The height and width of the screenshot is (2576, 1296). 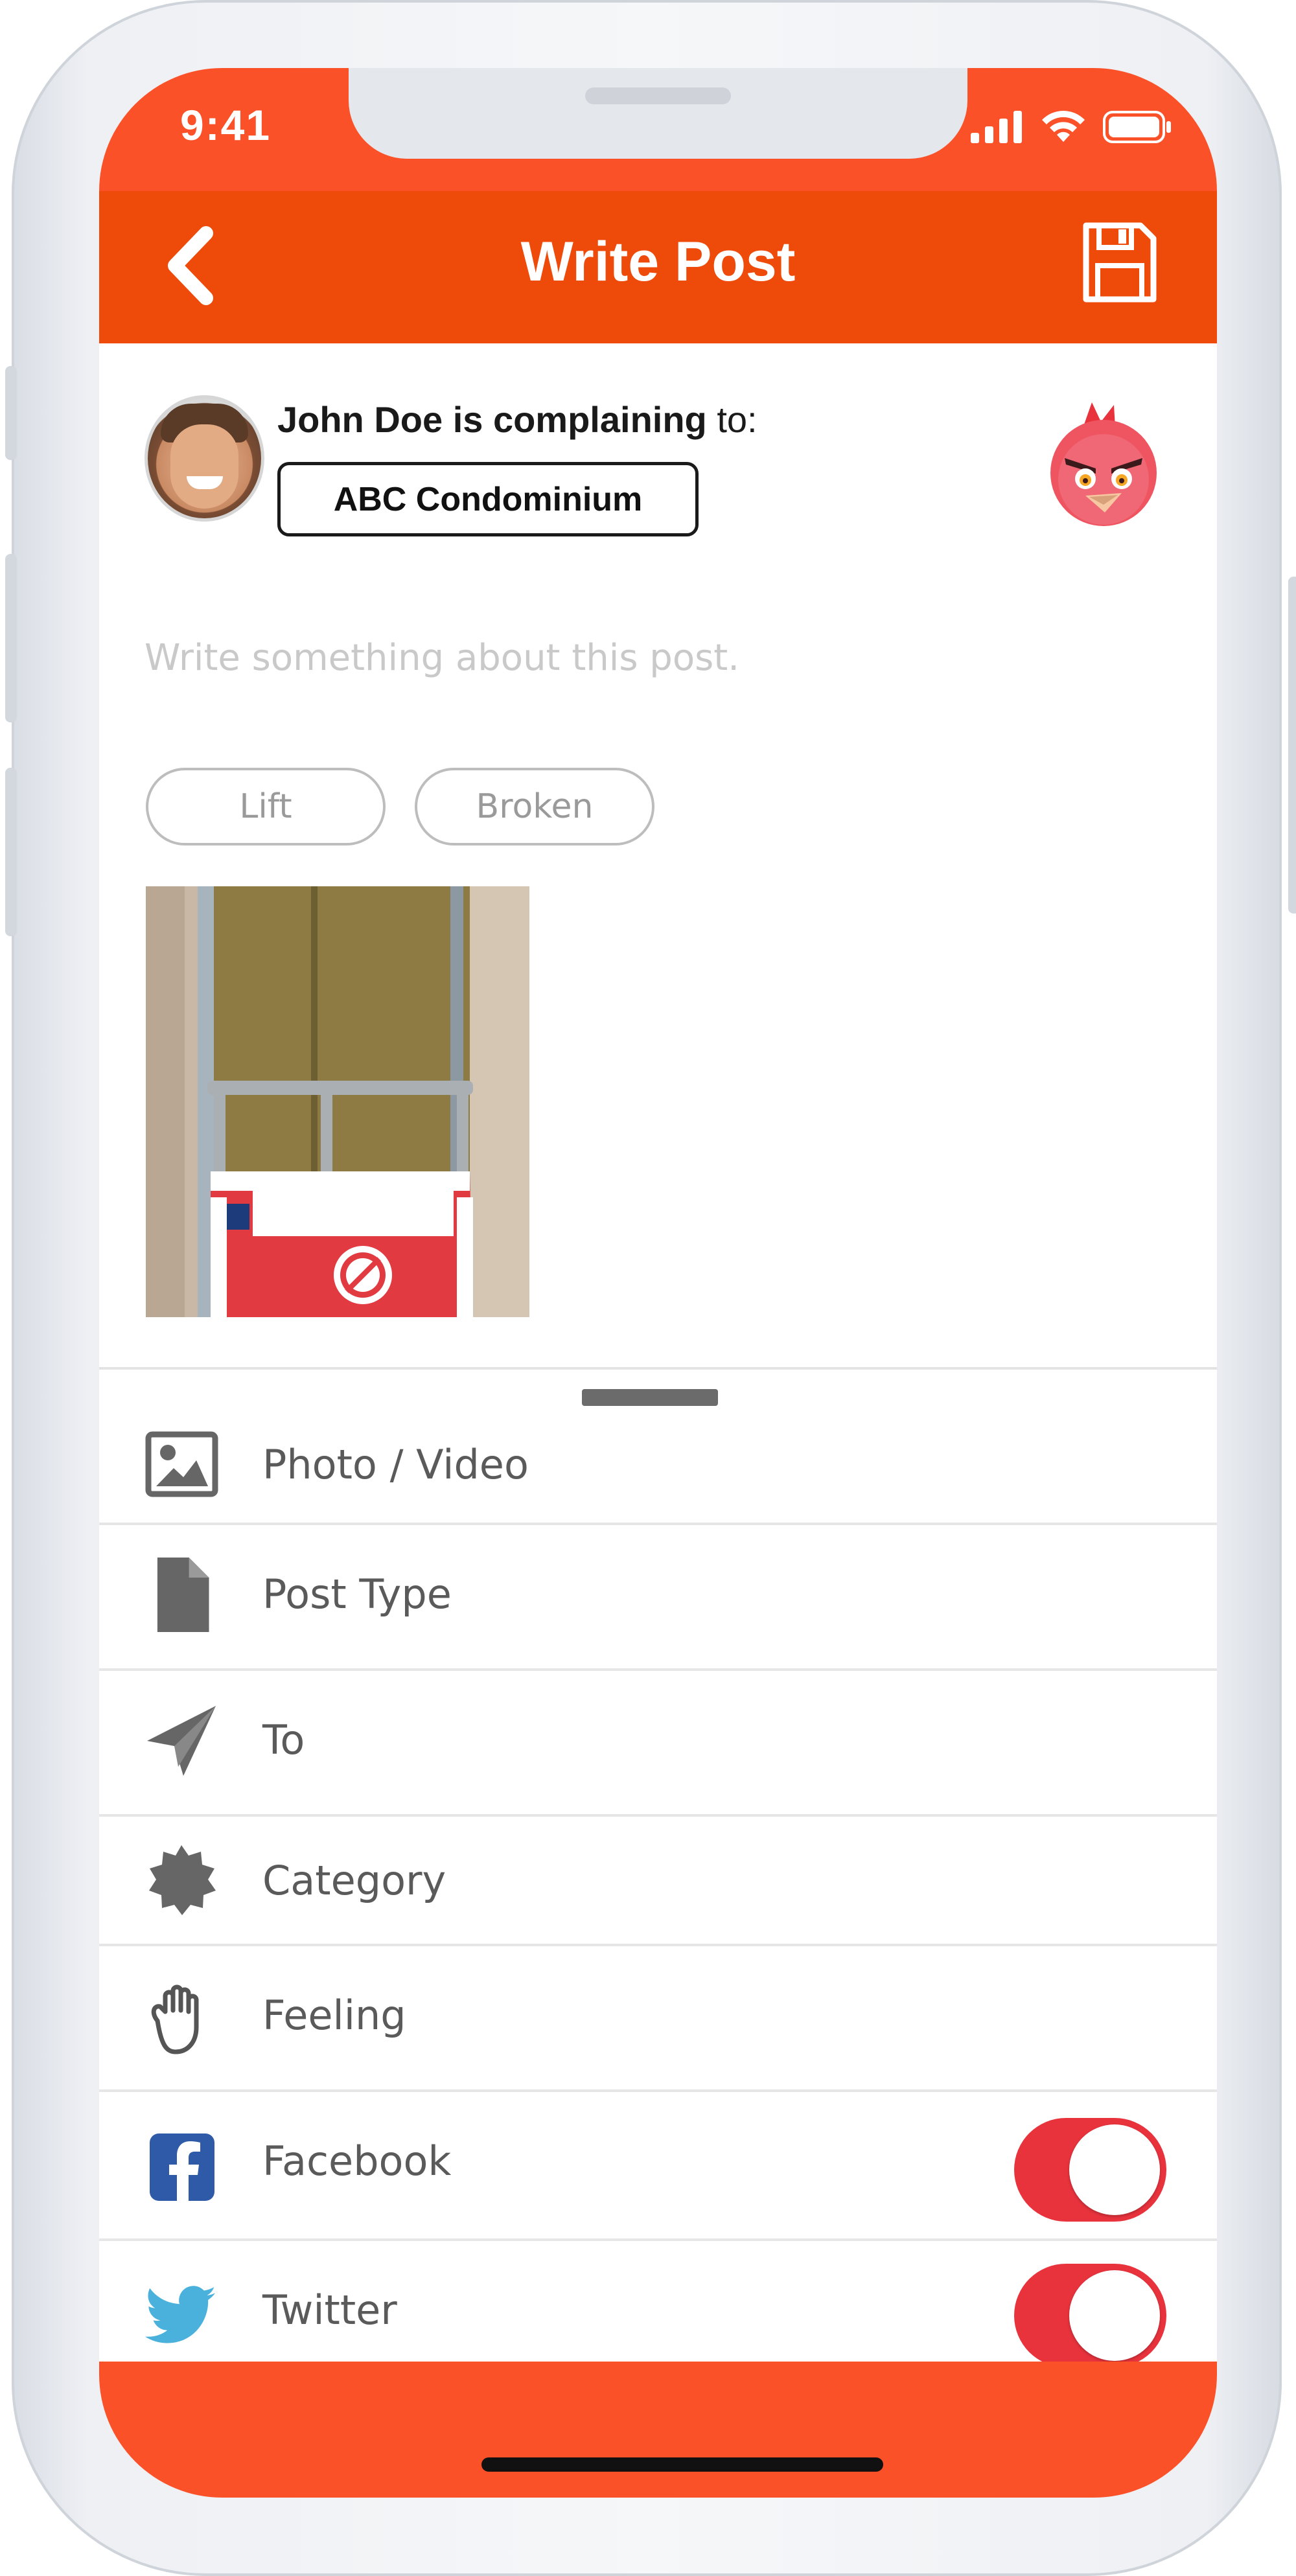 What do you see at coordinates (11, 638) in the screenshot?
I see `volume-up-button` at bounding box center [11, 638].